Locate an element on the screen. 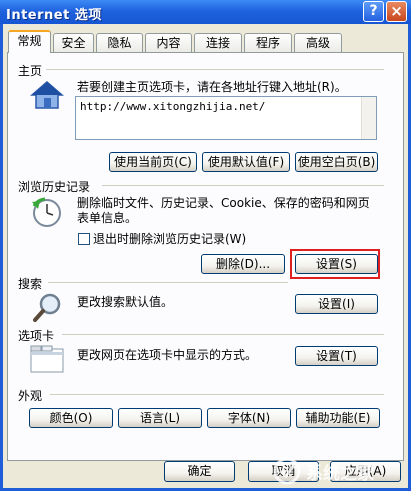 The width and height of the screenshot is (411, 491). tabs-settings-button: 设置(T) is located at coordinates (336, 356).